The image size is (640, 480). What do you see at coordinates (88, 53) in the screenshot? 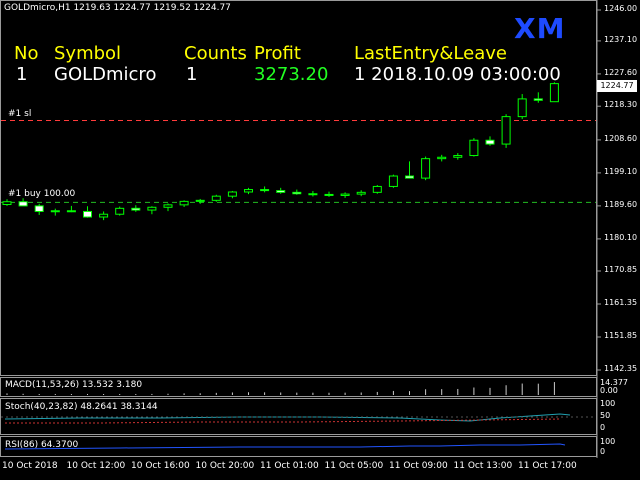
I see `header-symbol: Symbol` at bounding box center [88, 53].